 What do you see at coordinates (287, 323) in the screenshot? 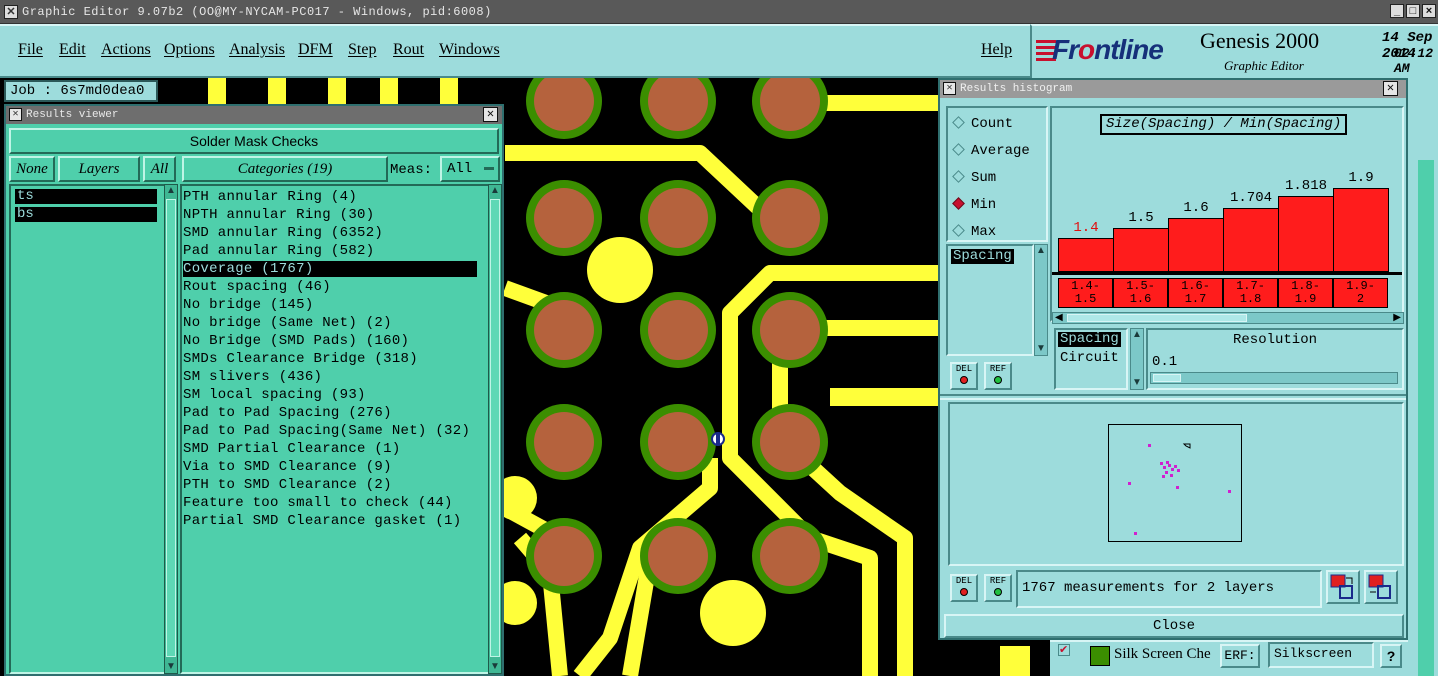
I see `category-item: No bridge (Same Net) (2)` at bounding box center [287, 323].